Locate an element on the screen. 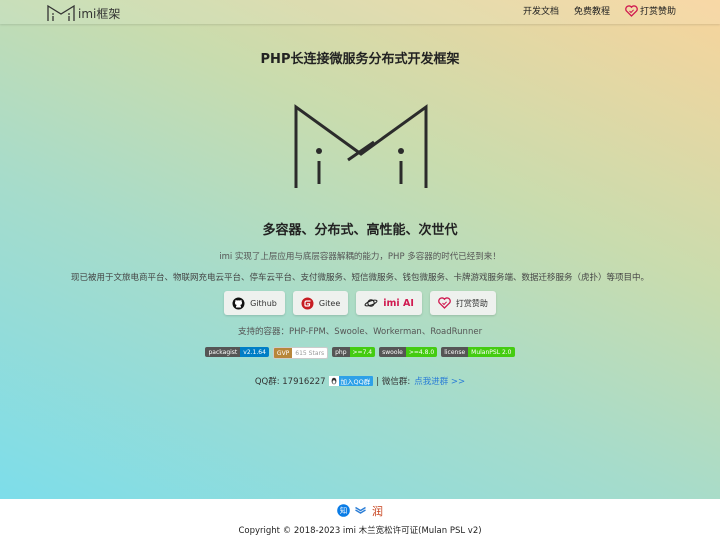 Image resolution: width=720 pixels, height=540 pixels. swoole-badge: swoole >=4.8.0 is located at coordinates (408, 352).